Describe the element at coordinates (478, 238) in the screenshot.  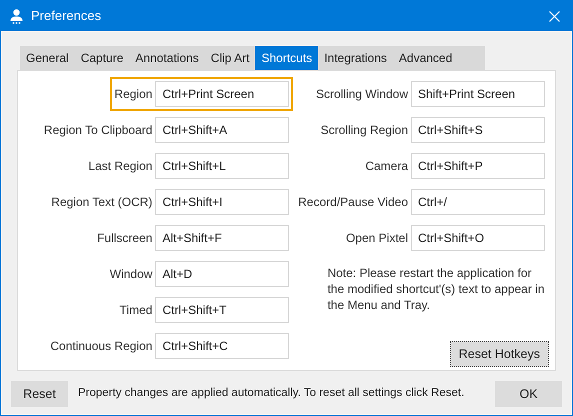
I see `shortcut-field: Ctrl+Shift+O` at that location.